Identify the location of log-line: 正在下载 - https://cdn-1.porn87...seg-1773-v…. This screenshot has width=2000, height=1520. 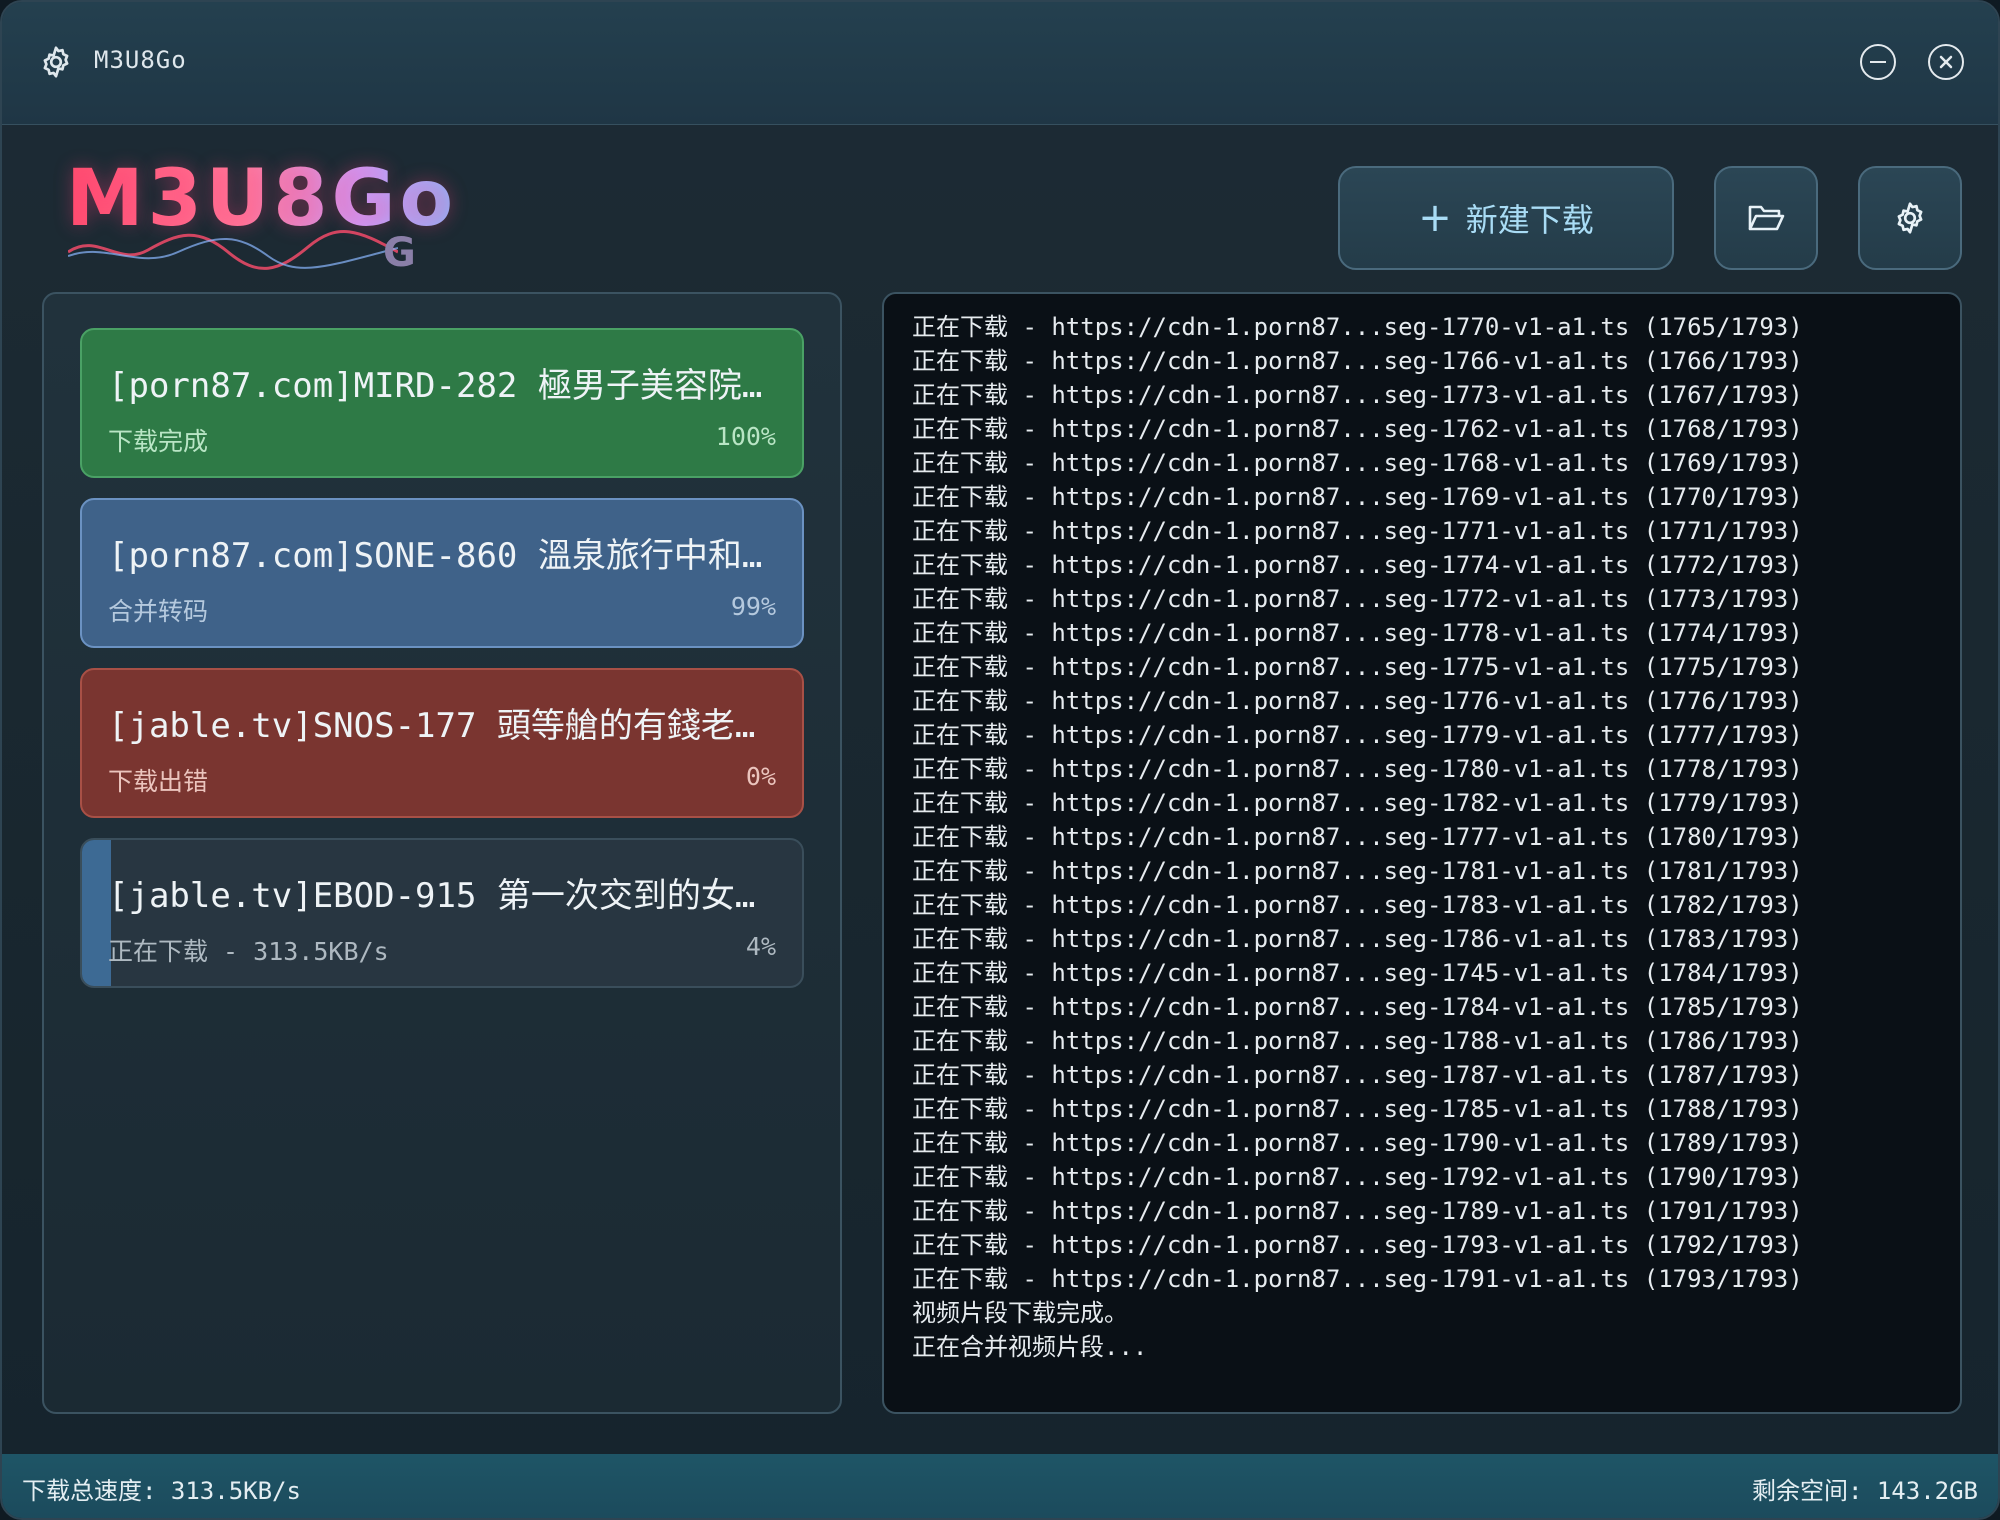
(1357, 395).